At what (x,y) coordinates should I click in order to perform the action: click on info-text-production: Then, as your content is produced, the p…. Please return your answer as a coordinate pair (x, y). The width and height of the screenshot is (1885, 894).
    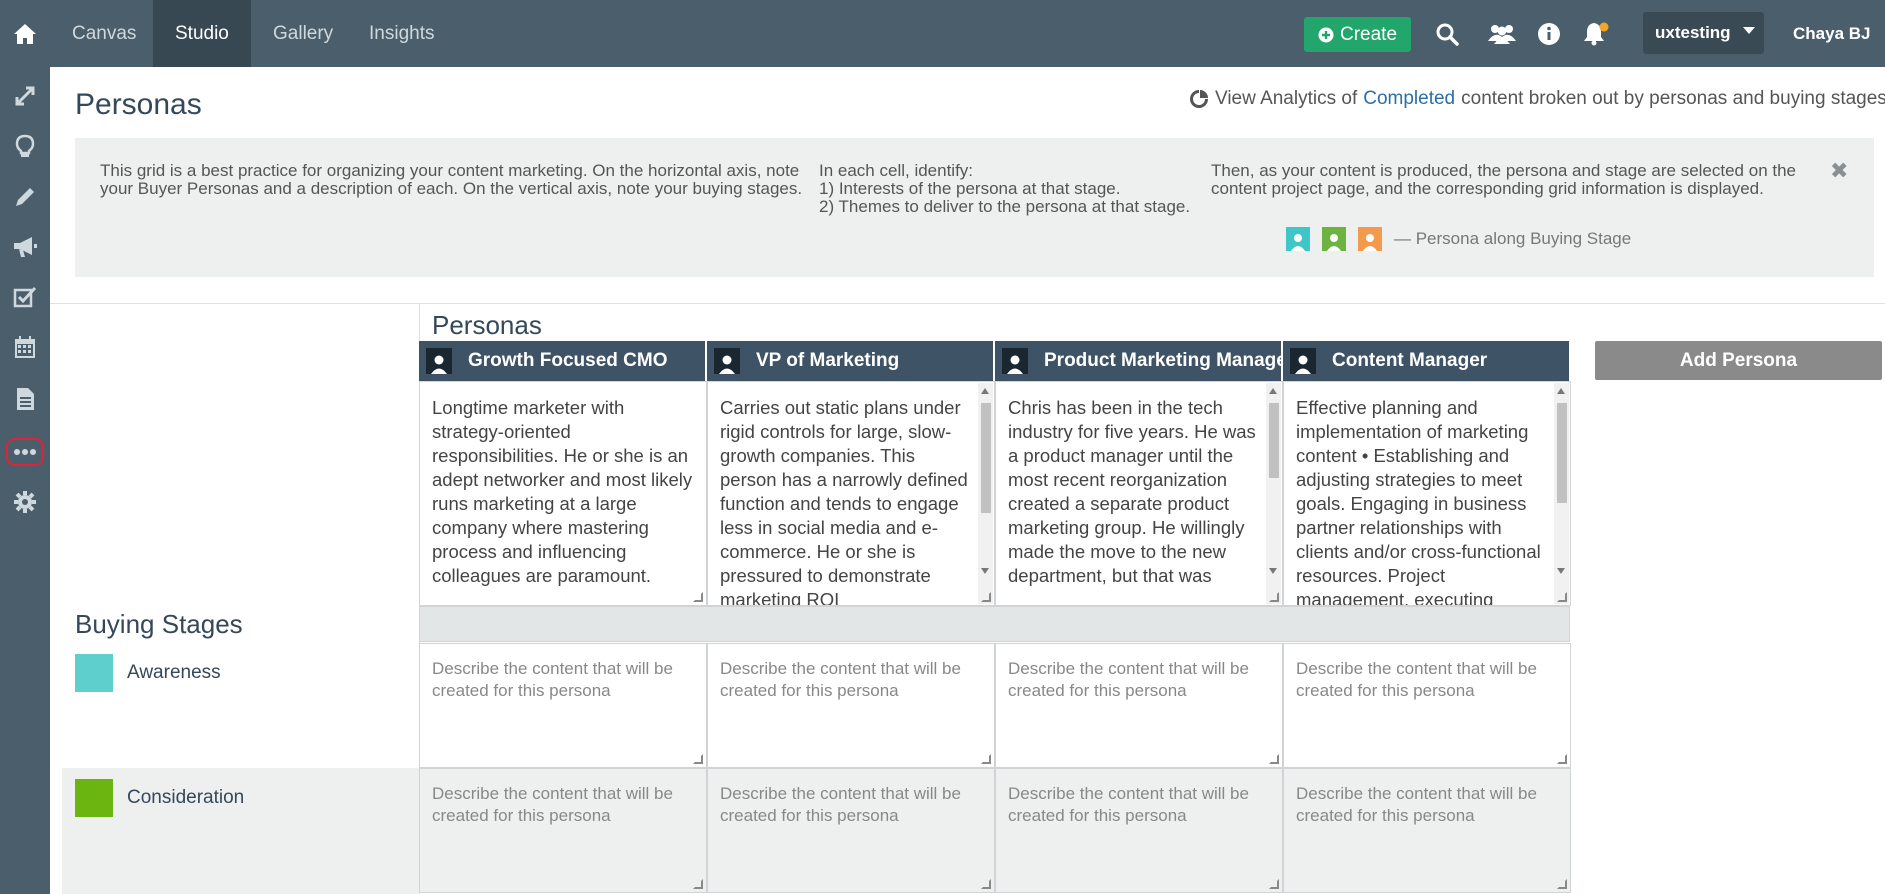
    Looking at the image, I should click on (1503, 179).